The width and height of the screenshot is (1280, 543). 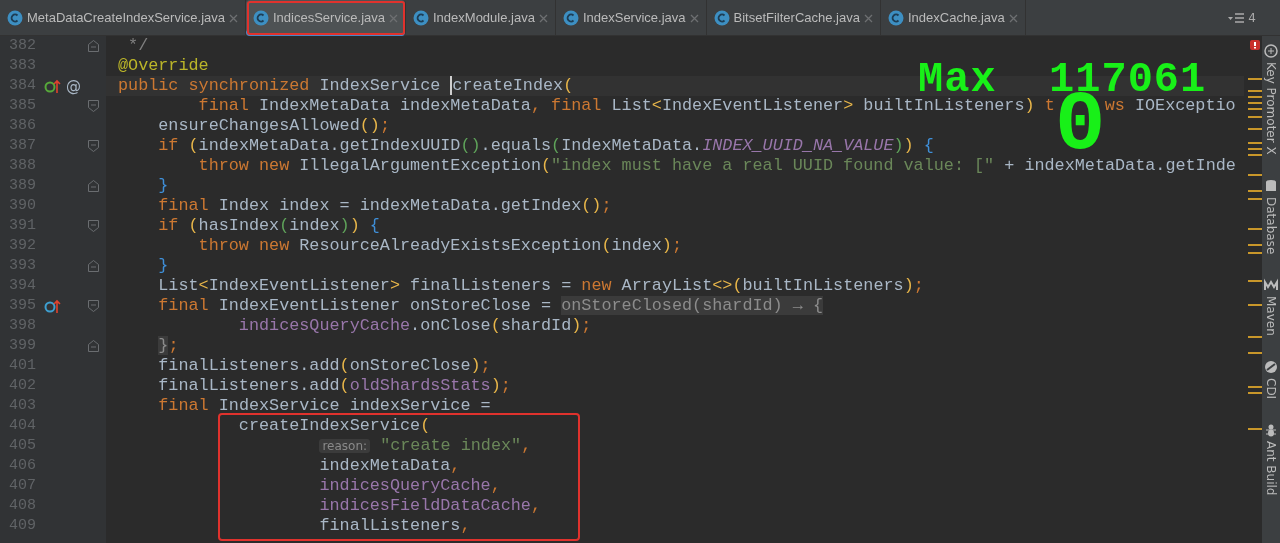 I want to click on tool-window-button: Maven, so click(x=1271, y=306).